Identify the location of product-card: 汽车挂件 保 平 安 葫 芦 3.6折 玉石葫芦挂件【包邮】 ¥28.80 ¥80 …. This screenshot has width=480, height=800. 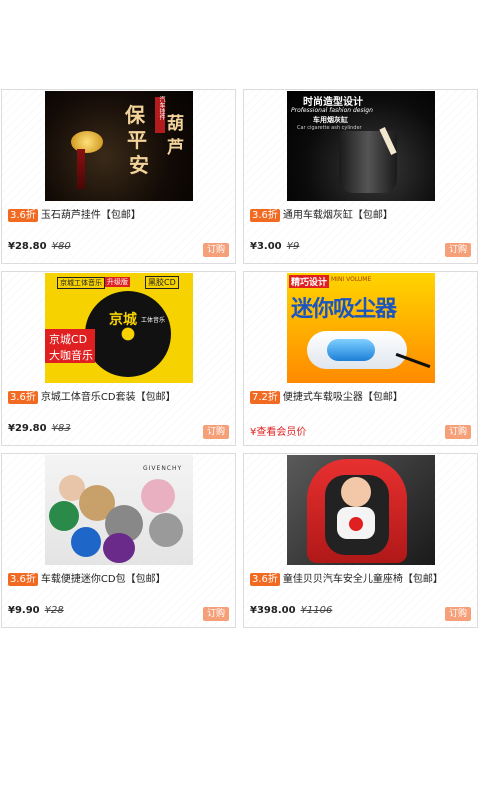
(118, 176).